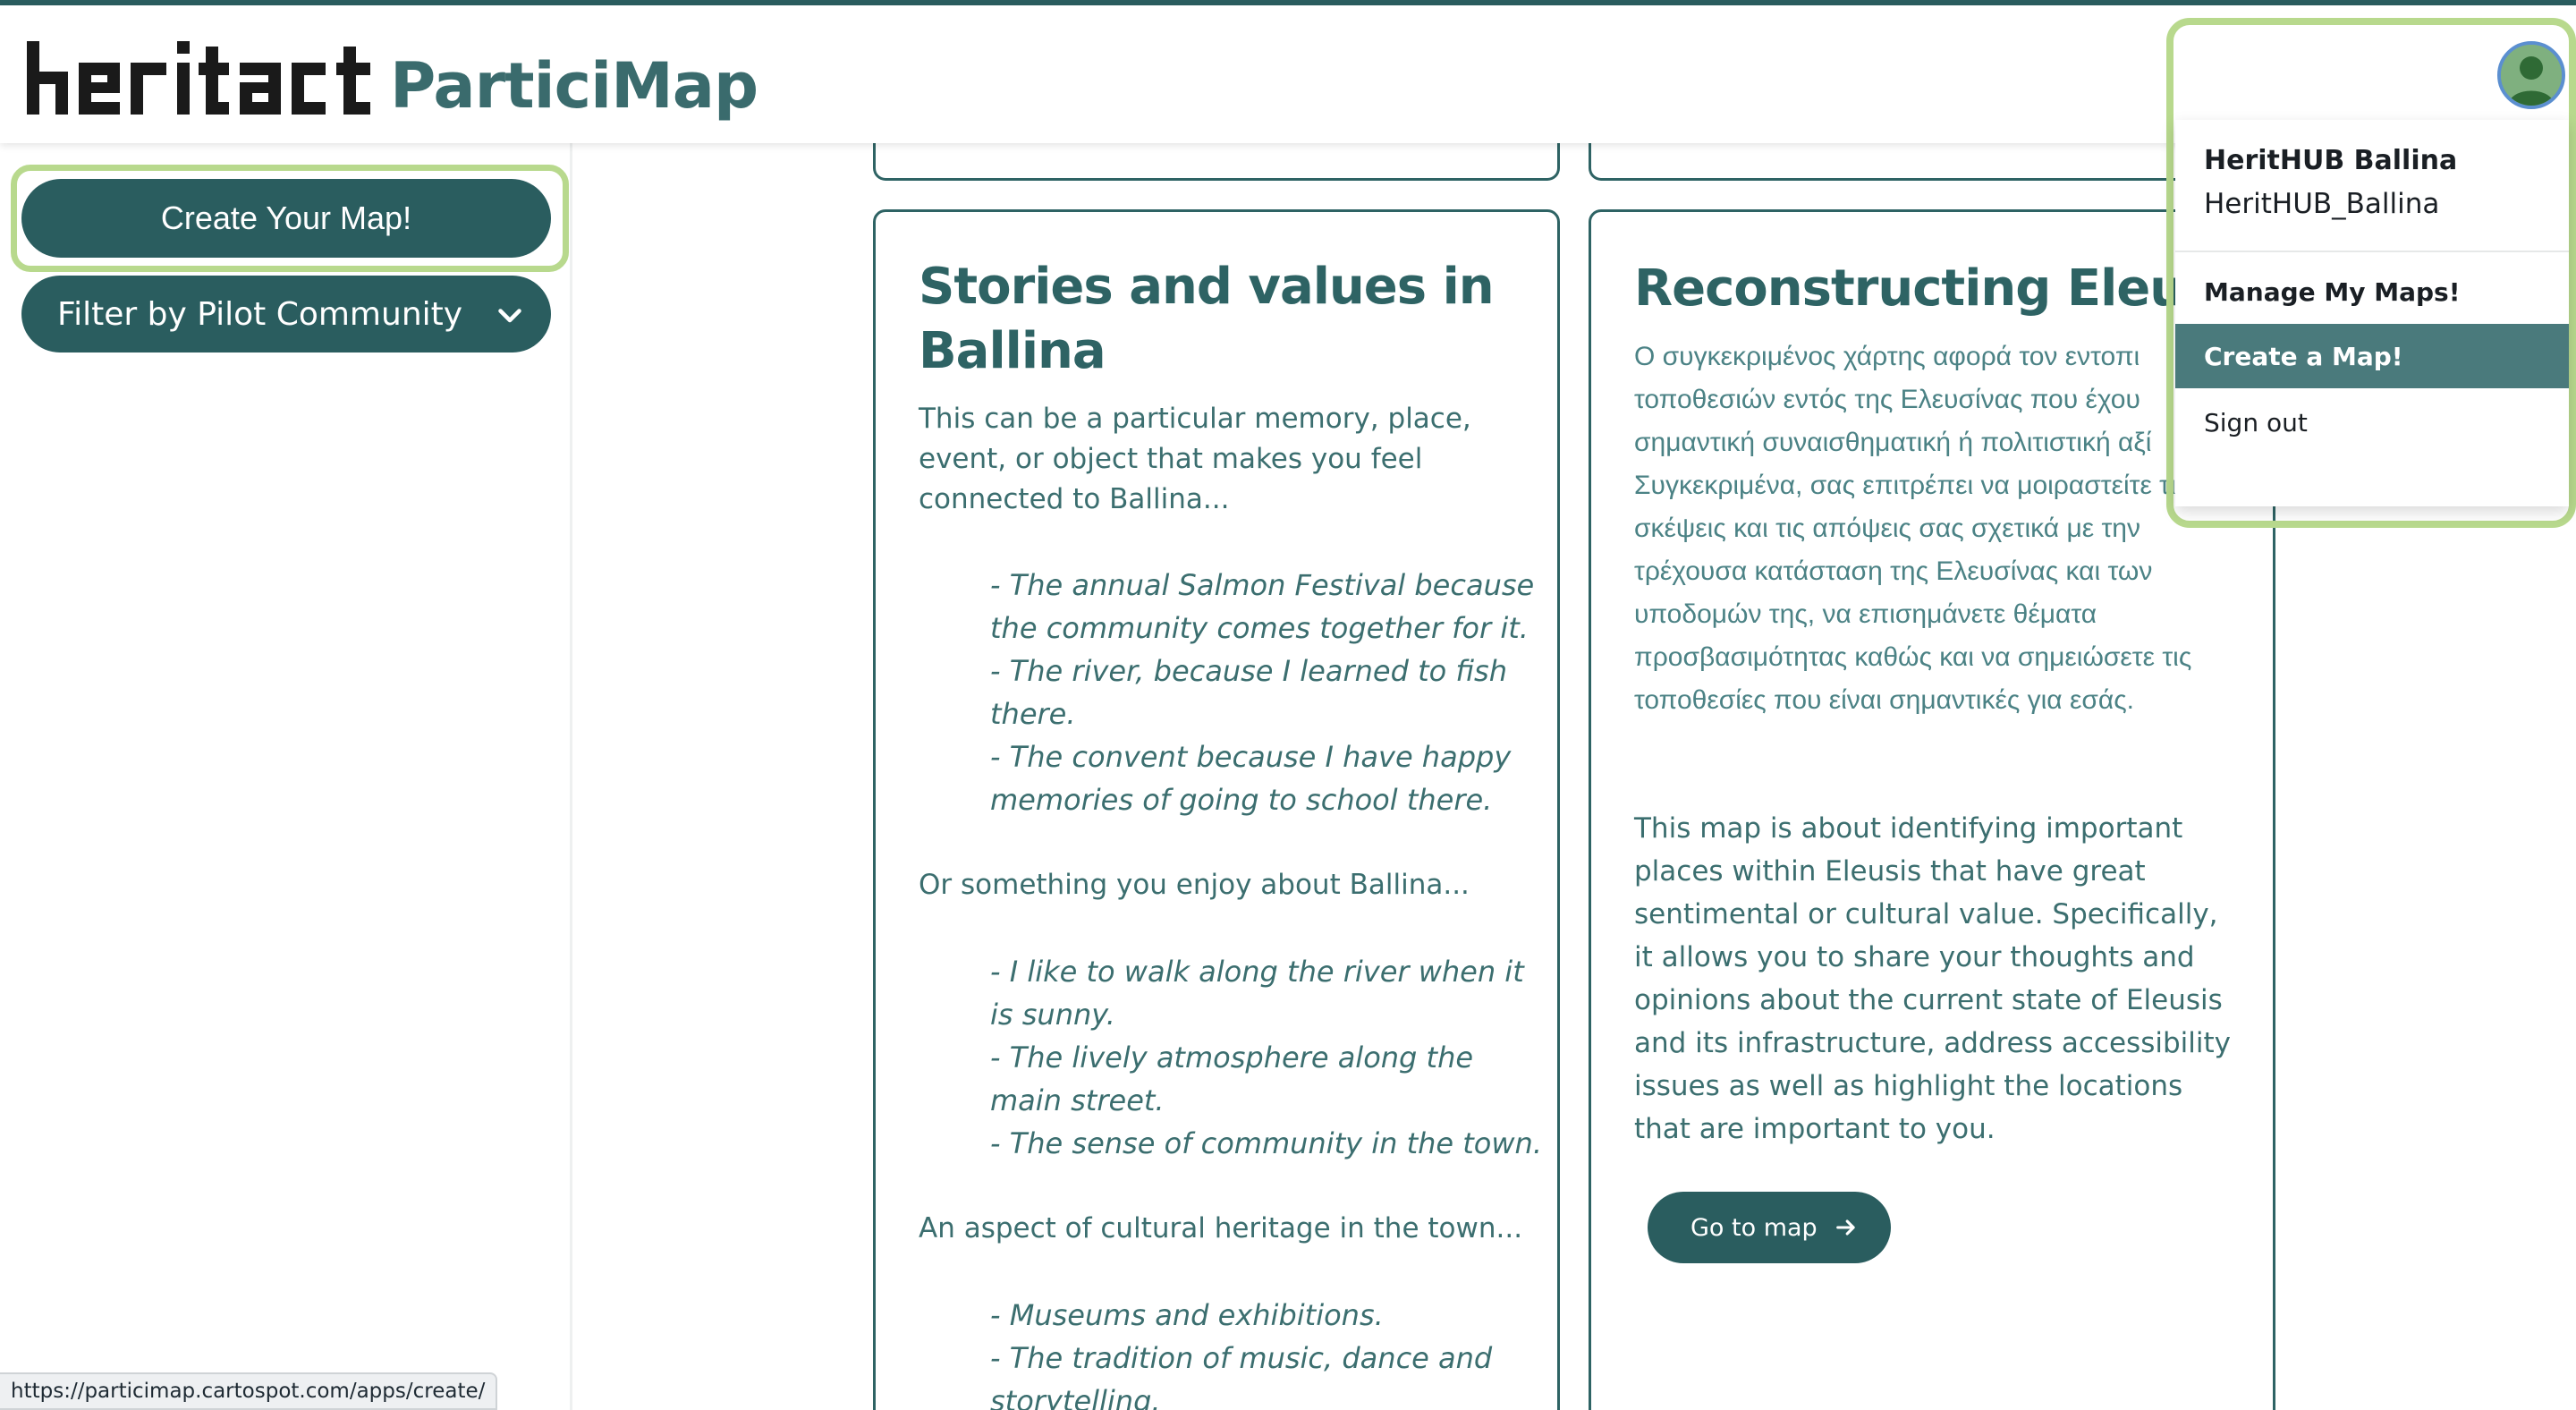  I want to click on greek-description-line: Ο συγκεκριμένος χάρτης αφορά τον εντοπι, so click(1887, 356).